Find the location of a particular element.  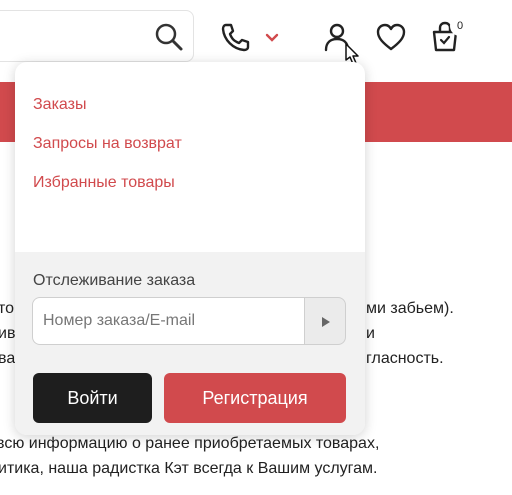

article-text: гласность. is located at coordinates (405, 358).